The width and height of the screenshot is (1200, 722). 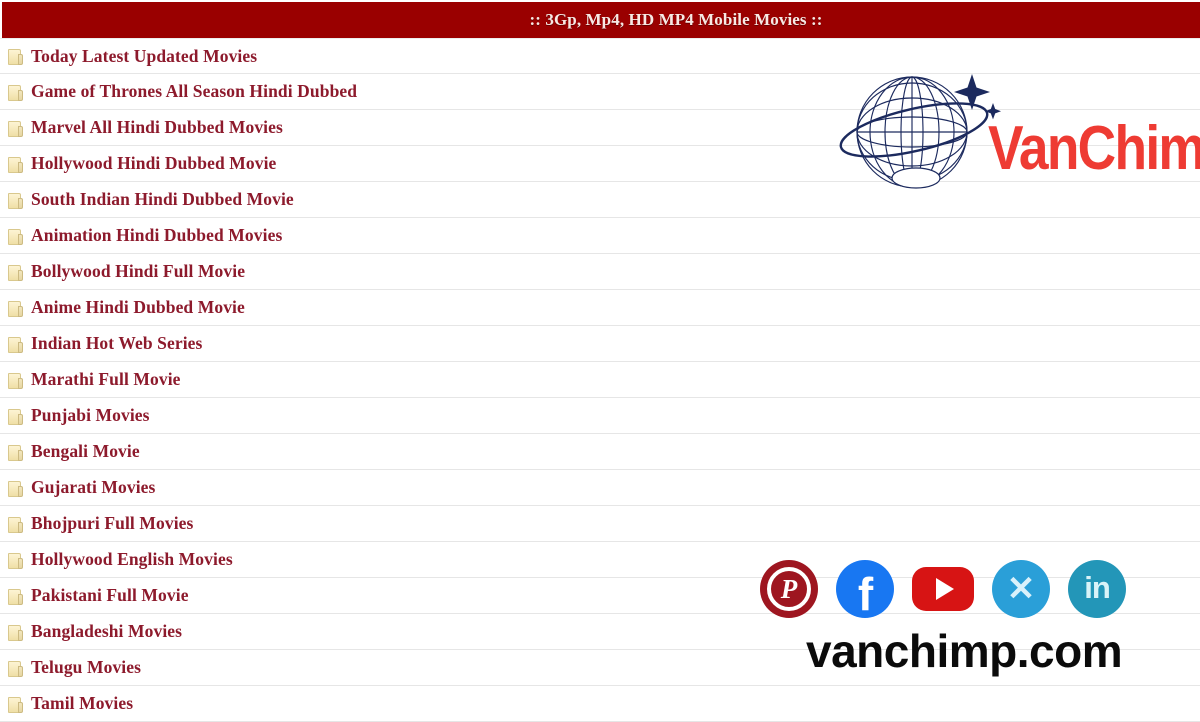 I want to click on list-item: Game of Thrones All Season Hindi Dubbed, so click(x=600, y=92).